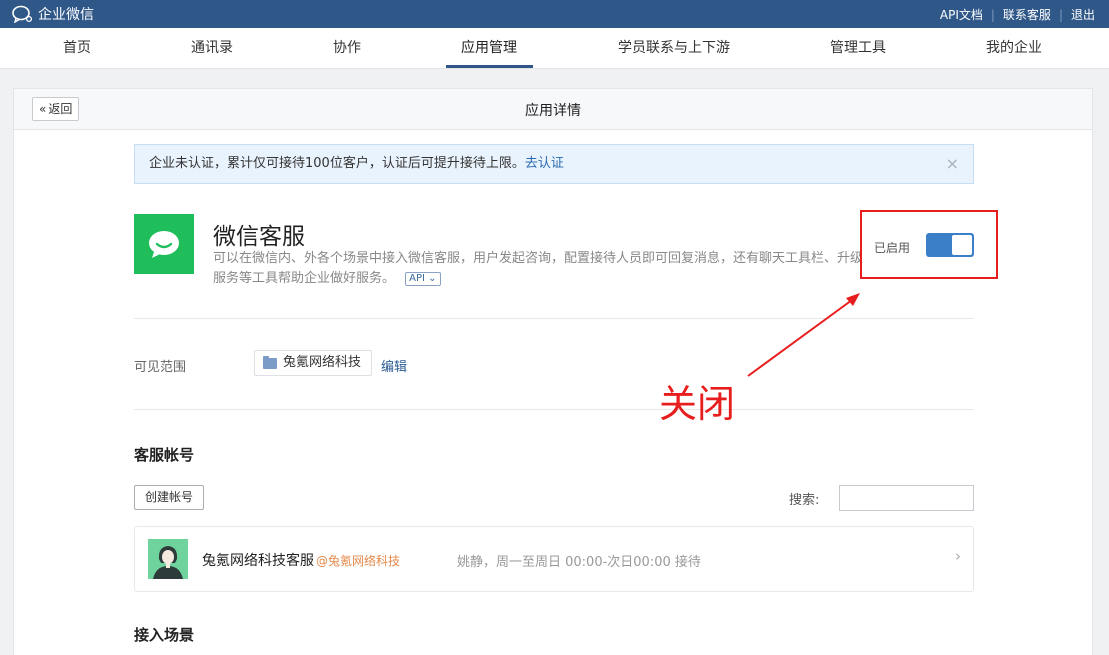  I want to click on notice-text: 企业未认证，累计仅可接待100位客户，认证后可提升接待上限。, so click(337, 163).